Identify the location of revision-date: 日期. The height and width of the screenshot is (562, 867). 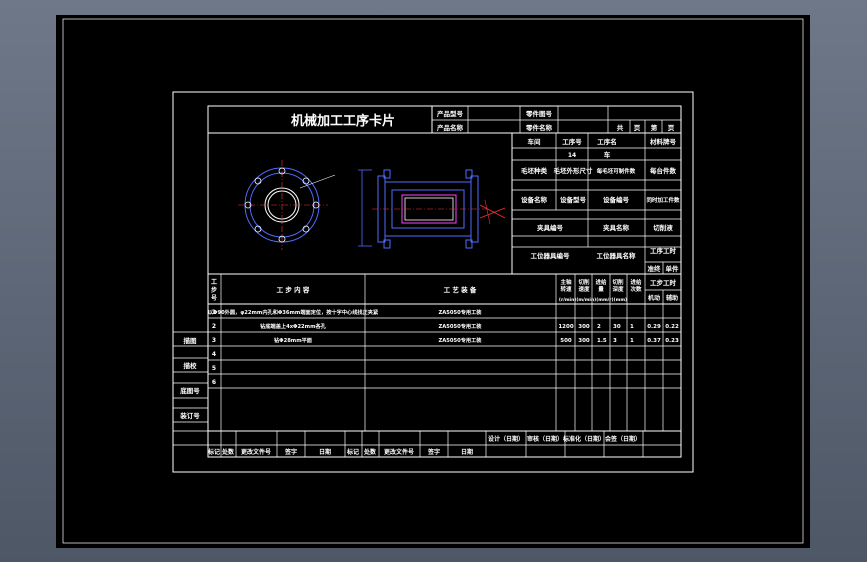
(325, 452).